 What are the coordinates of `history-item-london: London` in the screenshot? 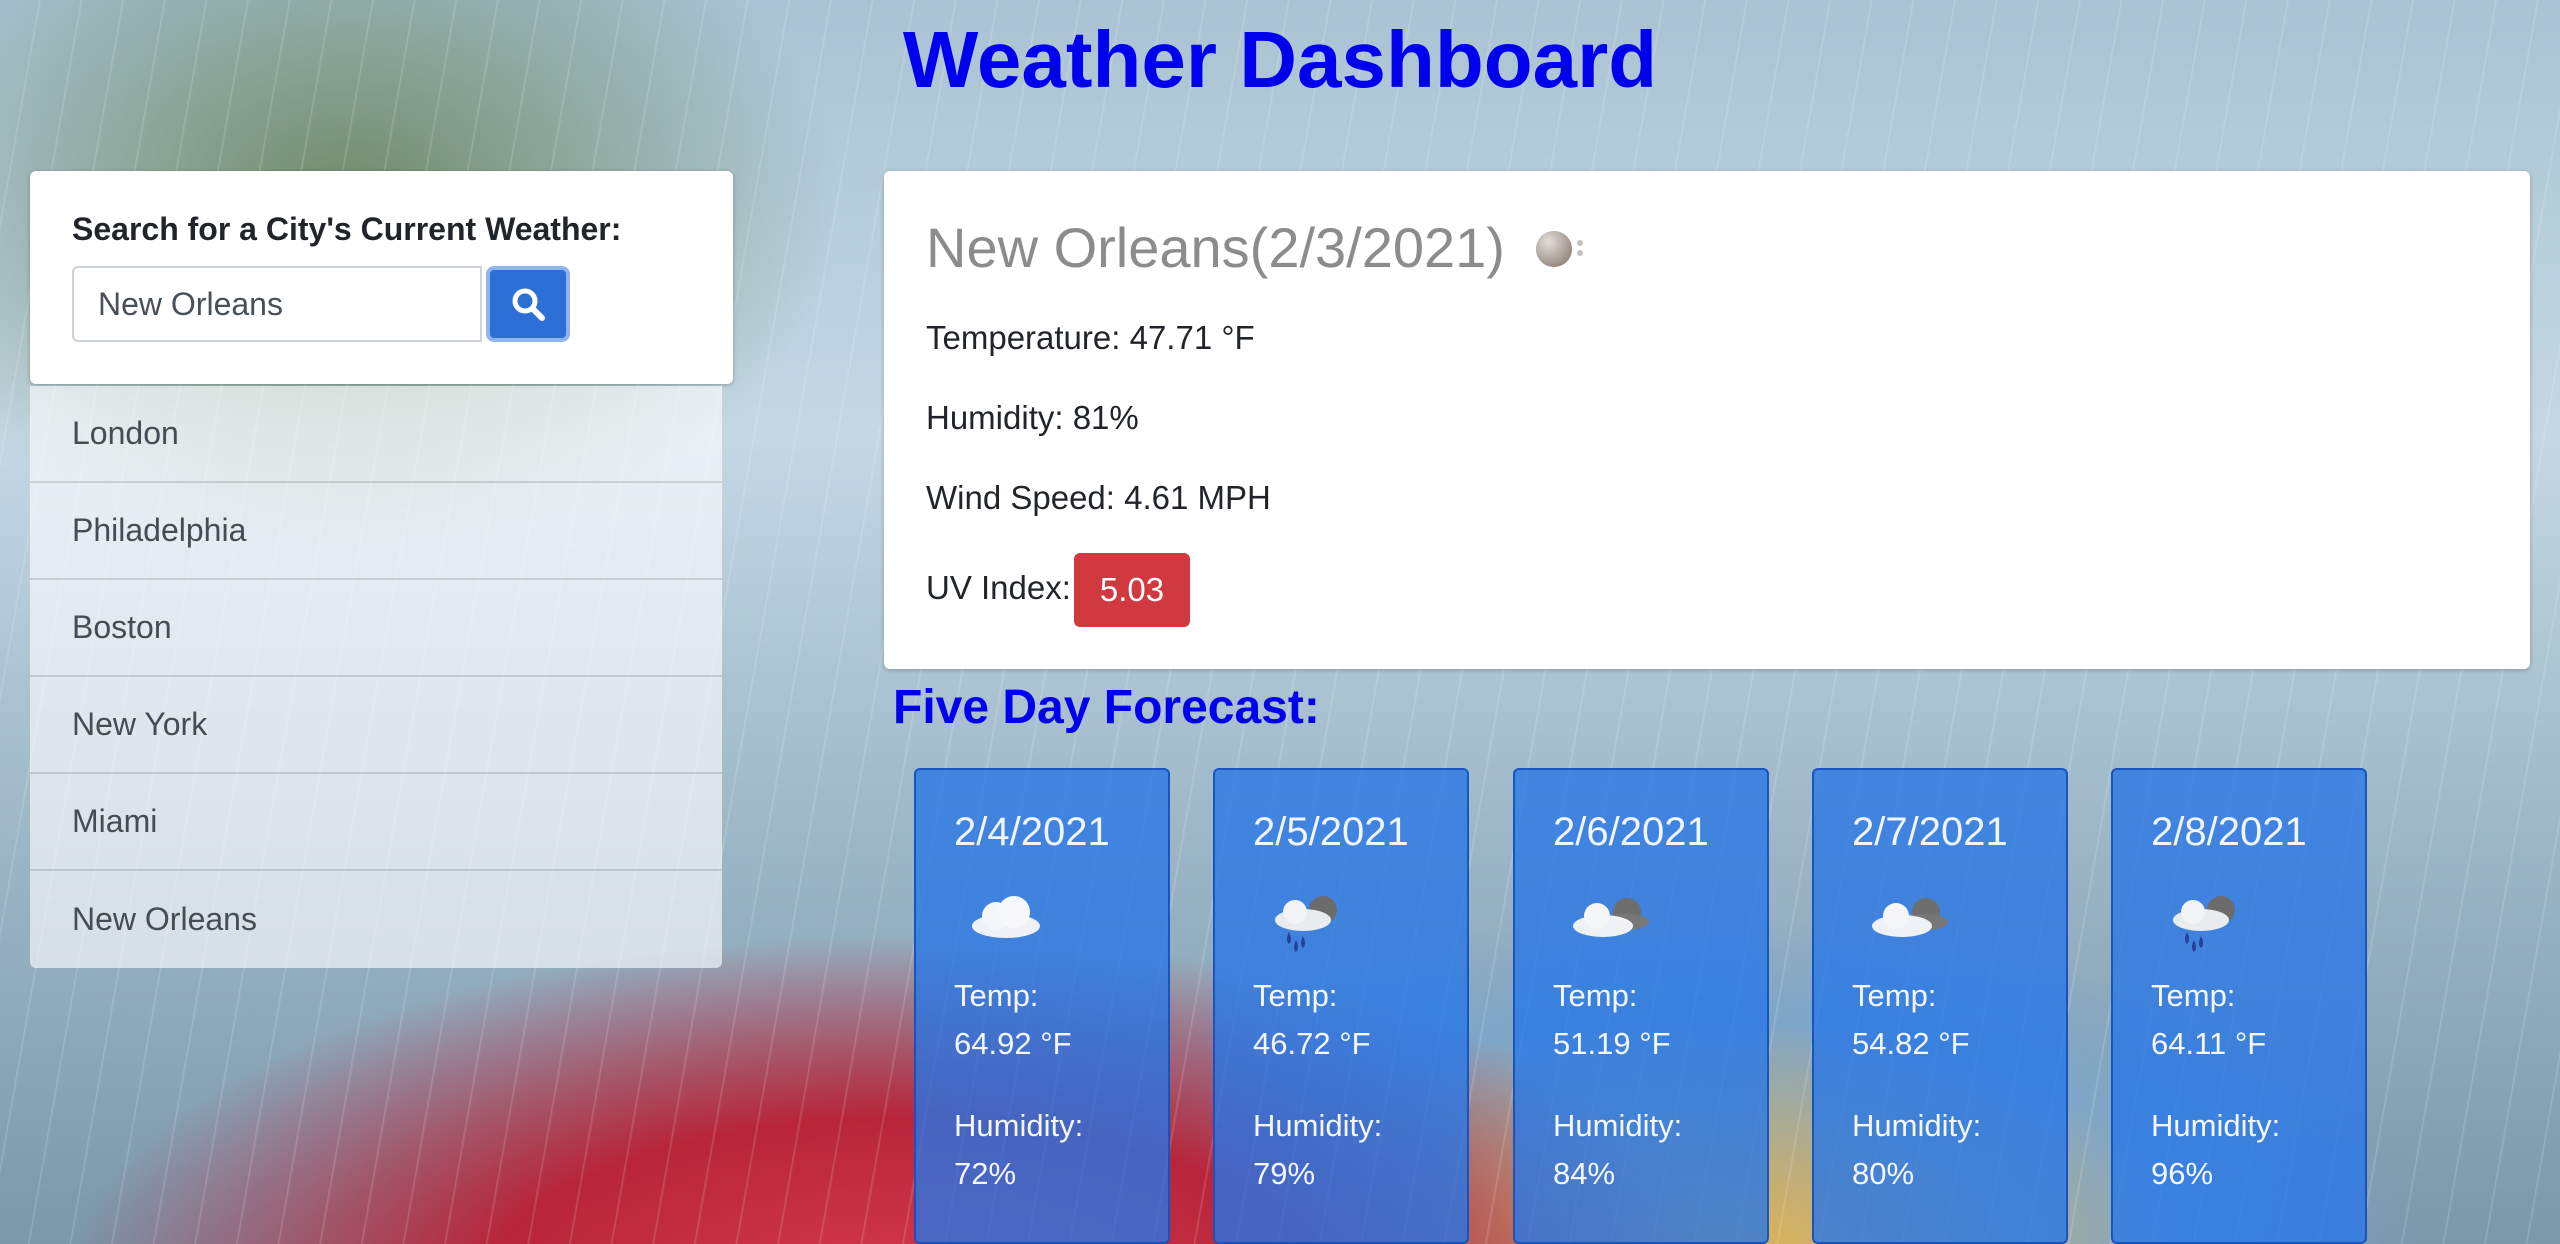 It's located at (376, 434).